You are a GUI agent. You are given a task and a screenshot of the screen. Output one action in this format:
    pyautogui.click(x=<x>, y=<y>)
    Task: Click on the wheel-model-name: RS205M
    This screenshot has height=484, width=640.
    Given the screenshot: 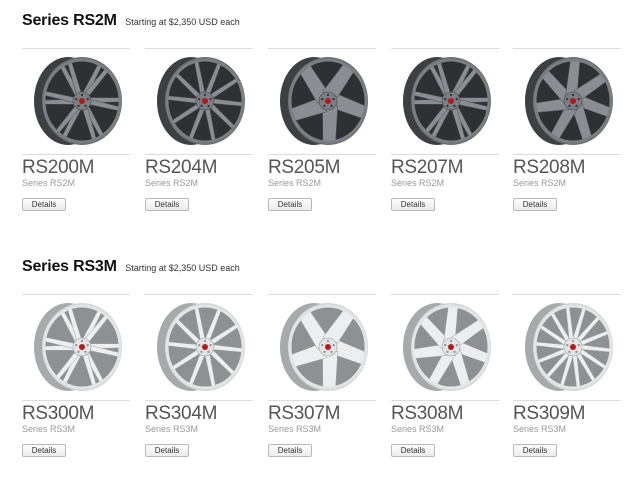 What is the action you would take?
    pyautogui.click(x=304, y=168)
    